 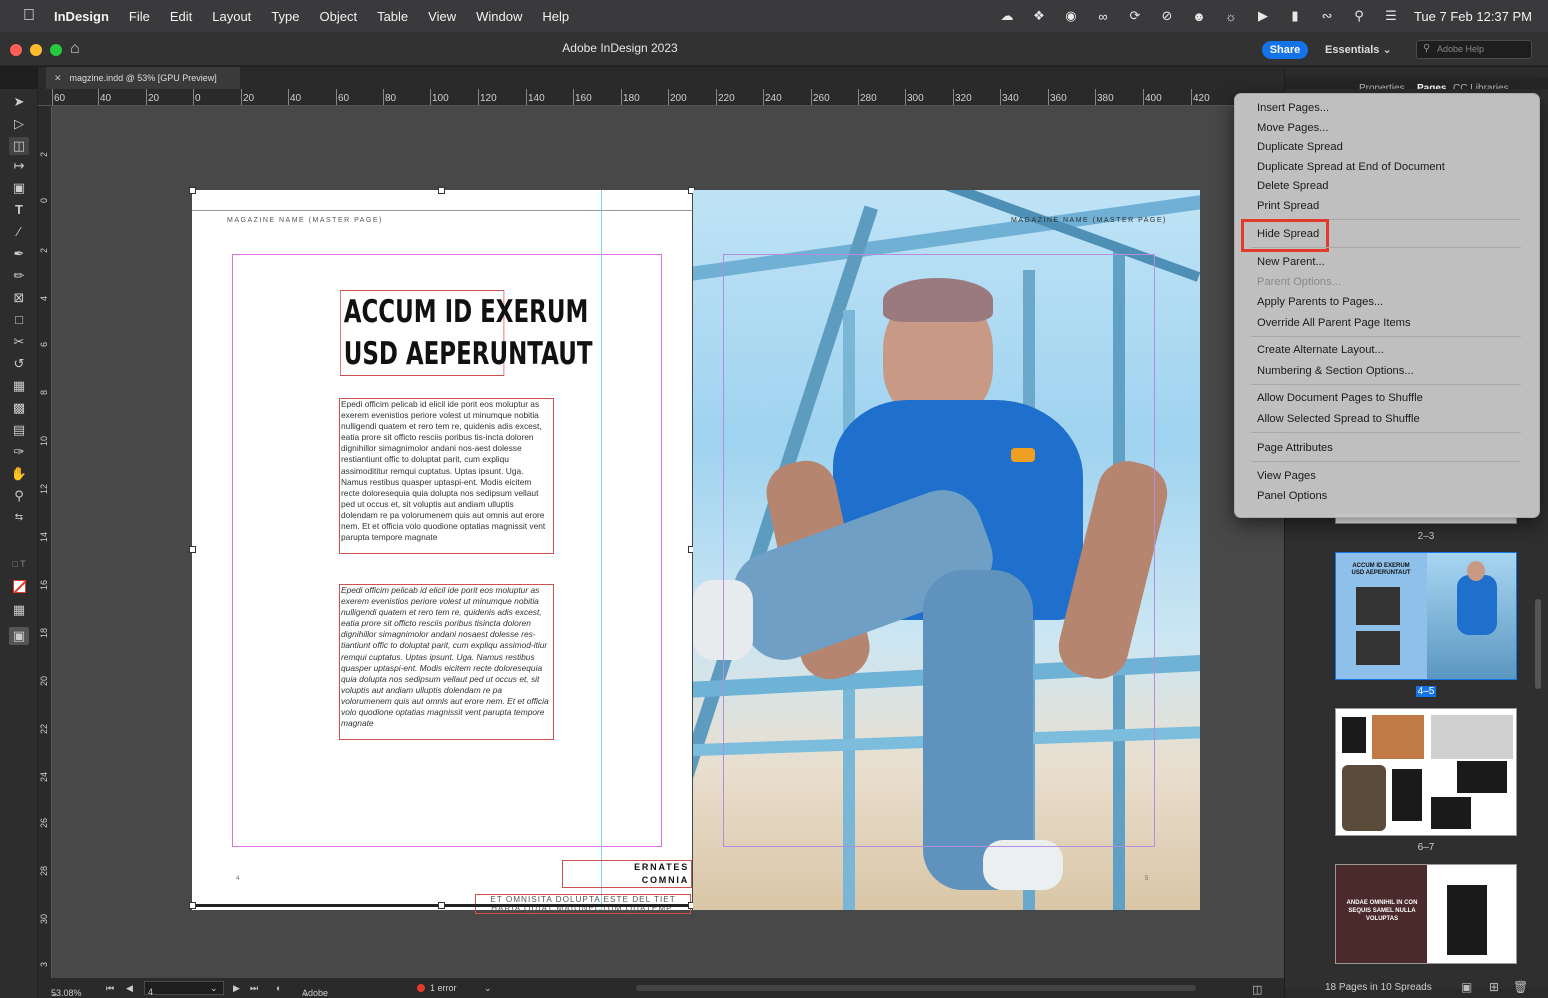 I want to click on spread-label-6-7: 6–7, so click(x=1426, y=847).